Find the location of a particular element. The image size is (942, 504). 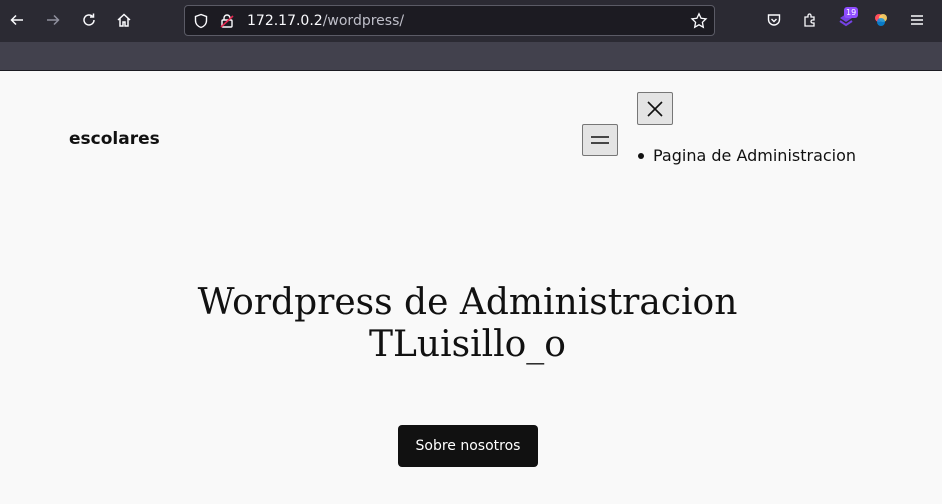

close-icon is located at coordinates (655, 108).